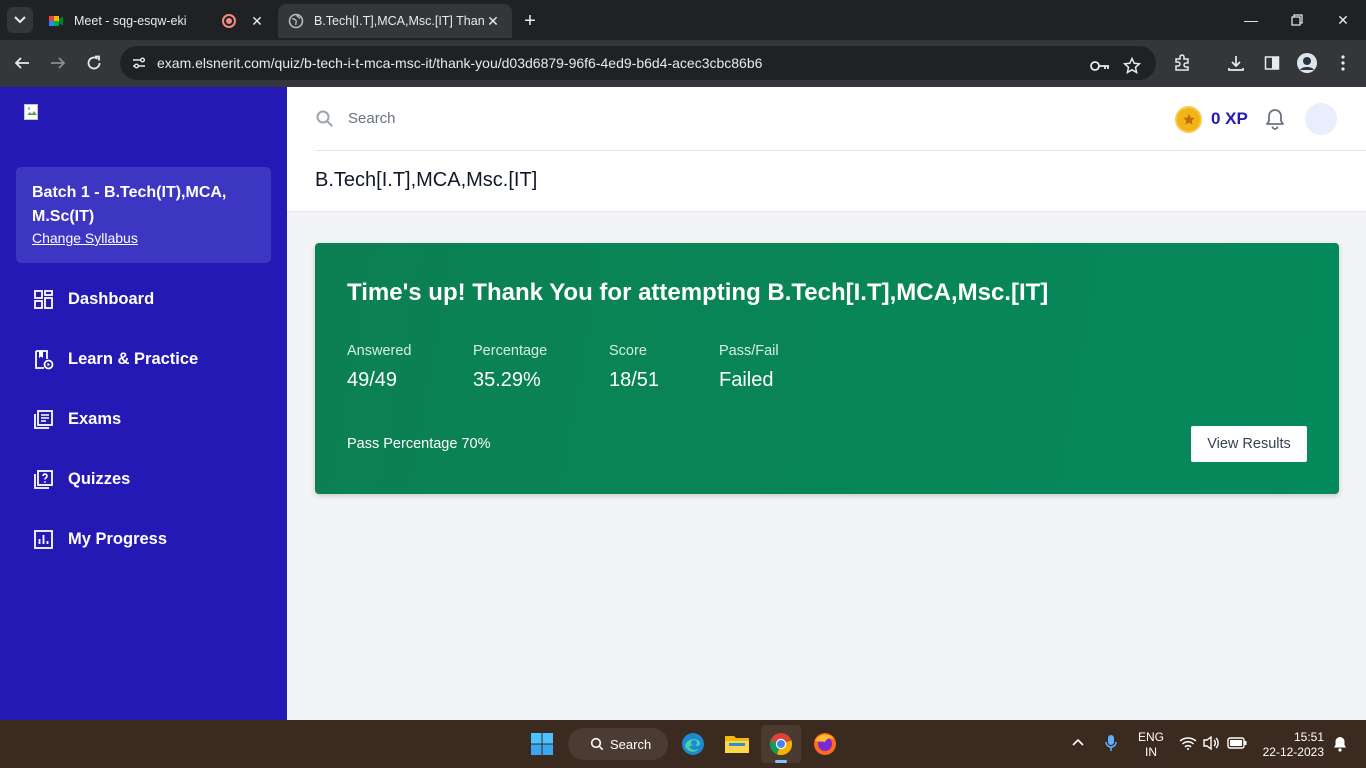 This screenshot has width=1366, height=768. I want to click on download-icon, so click(1236, 63).